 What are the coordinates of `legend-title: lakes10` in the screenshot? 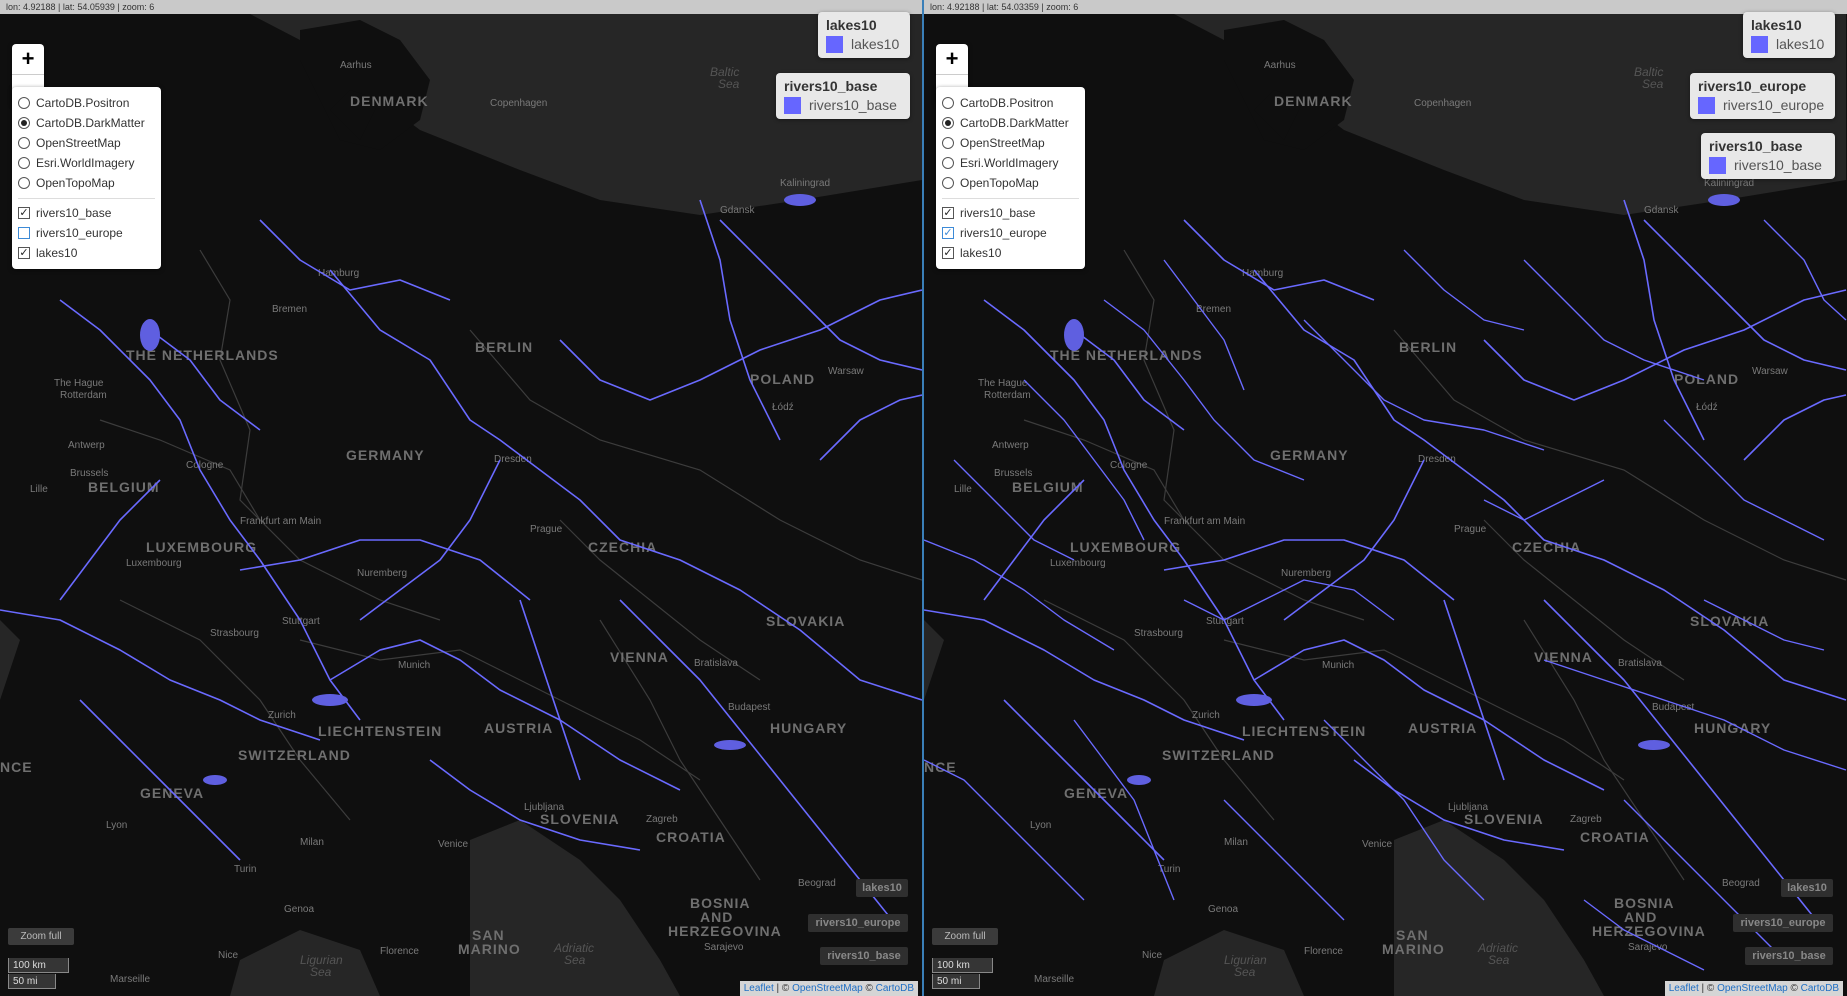 It's located at (851, 25).